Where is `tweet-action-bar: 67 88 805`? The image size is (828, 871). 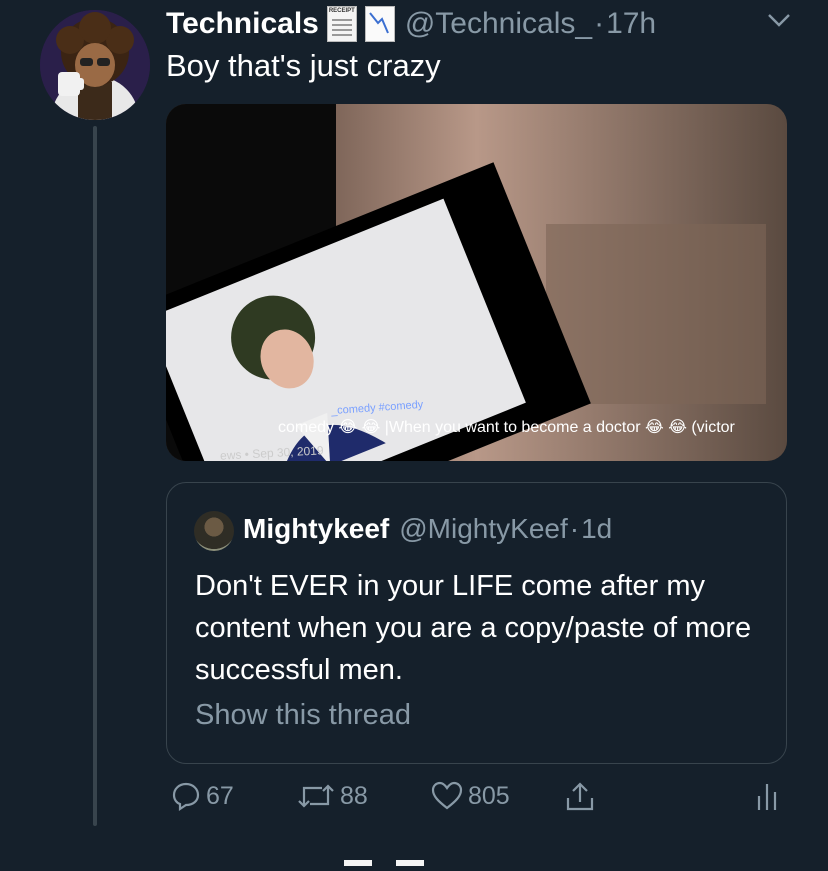 tweet-action-bar: 67 88 805 is located at coordinates (476, 800).